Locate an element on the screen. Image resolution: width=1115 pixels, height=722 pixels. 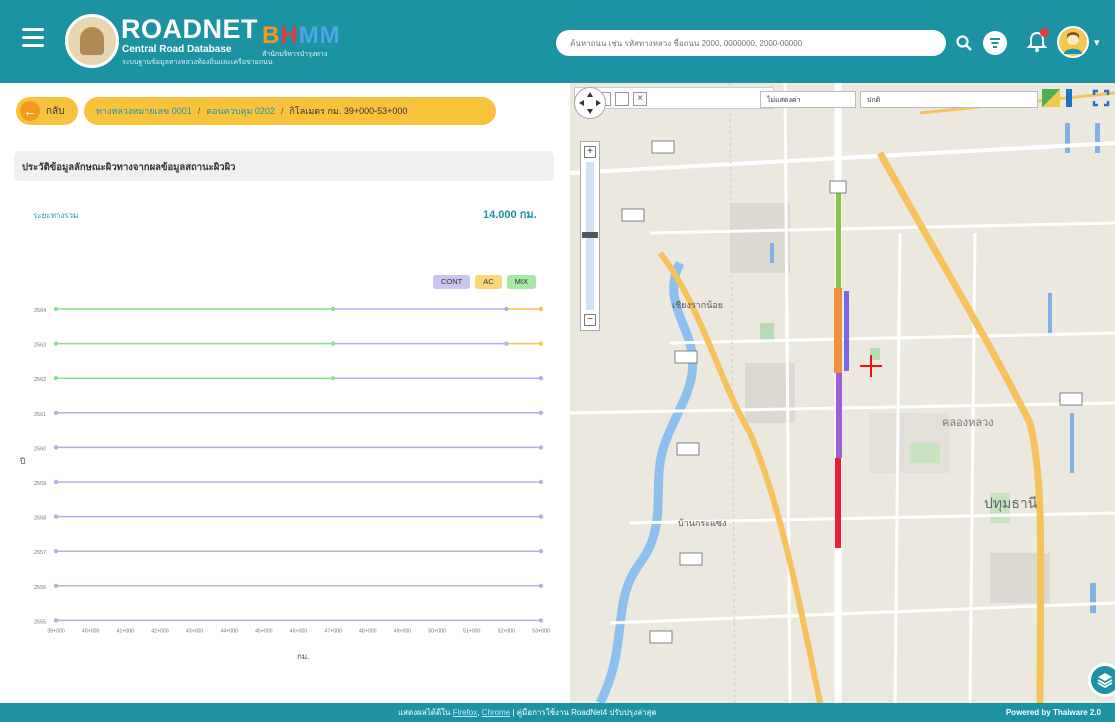
zoom-slider: + − is located at coordinates (590, 236).